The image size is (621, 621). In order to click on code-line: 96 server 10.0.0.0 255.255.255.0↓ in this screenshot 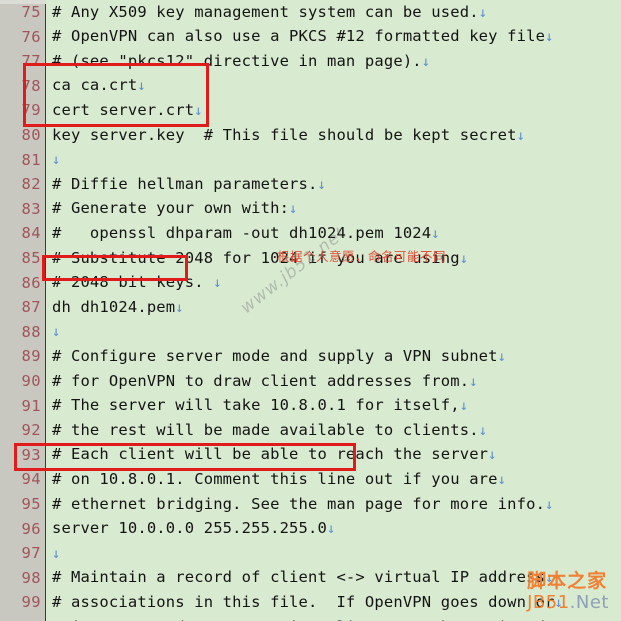, I will do `click(310, 529)`.